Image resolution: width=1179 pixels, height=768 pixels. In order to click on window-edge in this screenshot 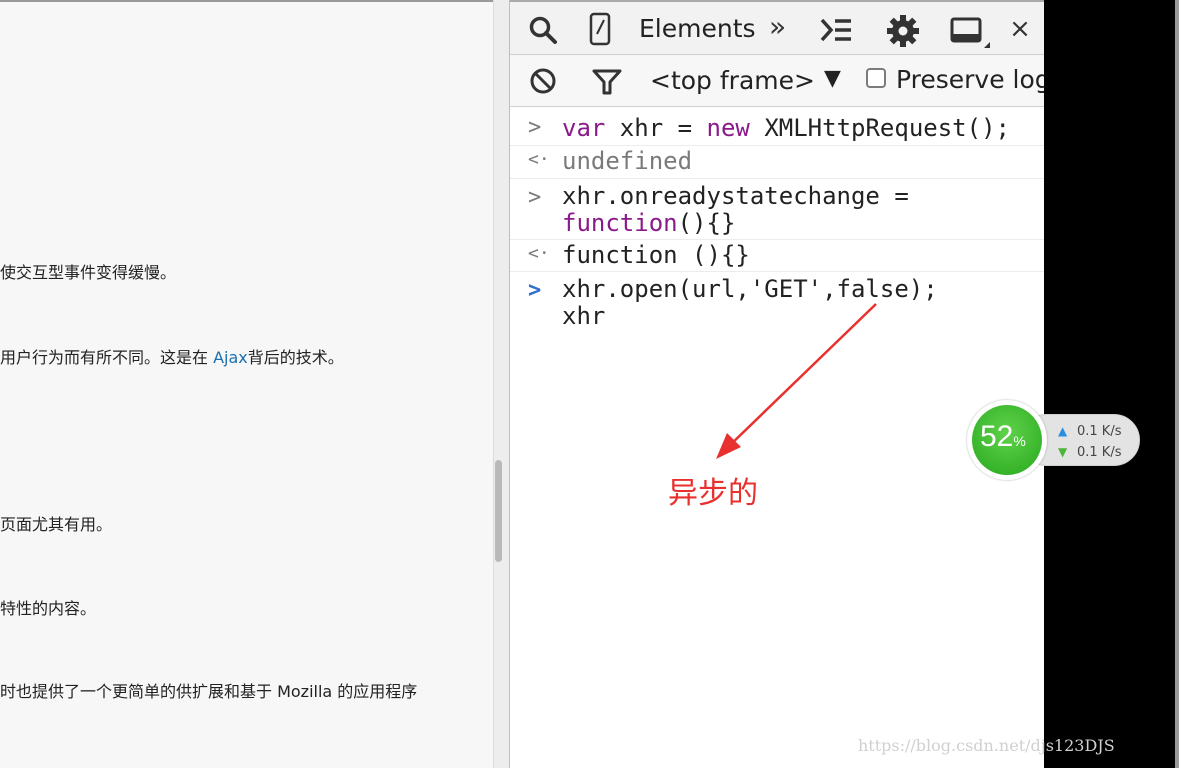, I will do `click(1177, 384)`.